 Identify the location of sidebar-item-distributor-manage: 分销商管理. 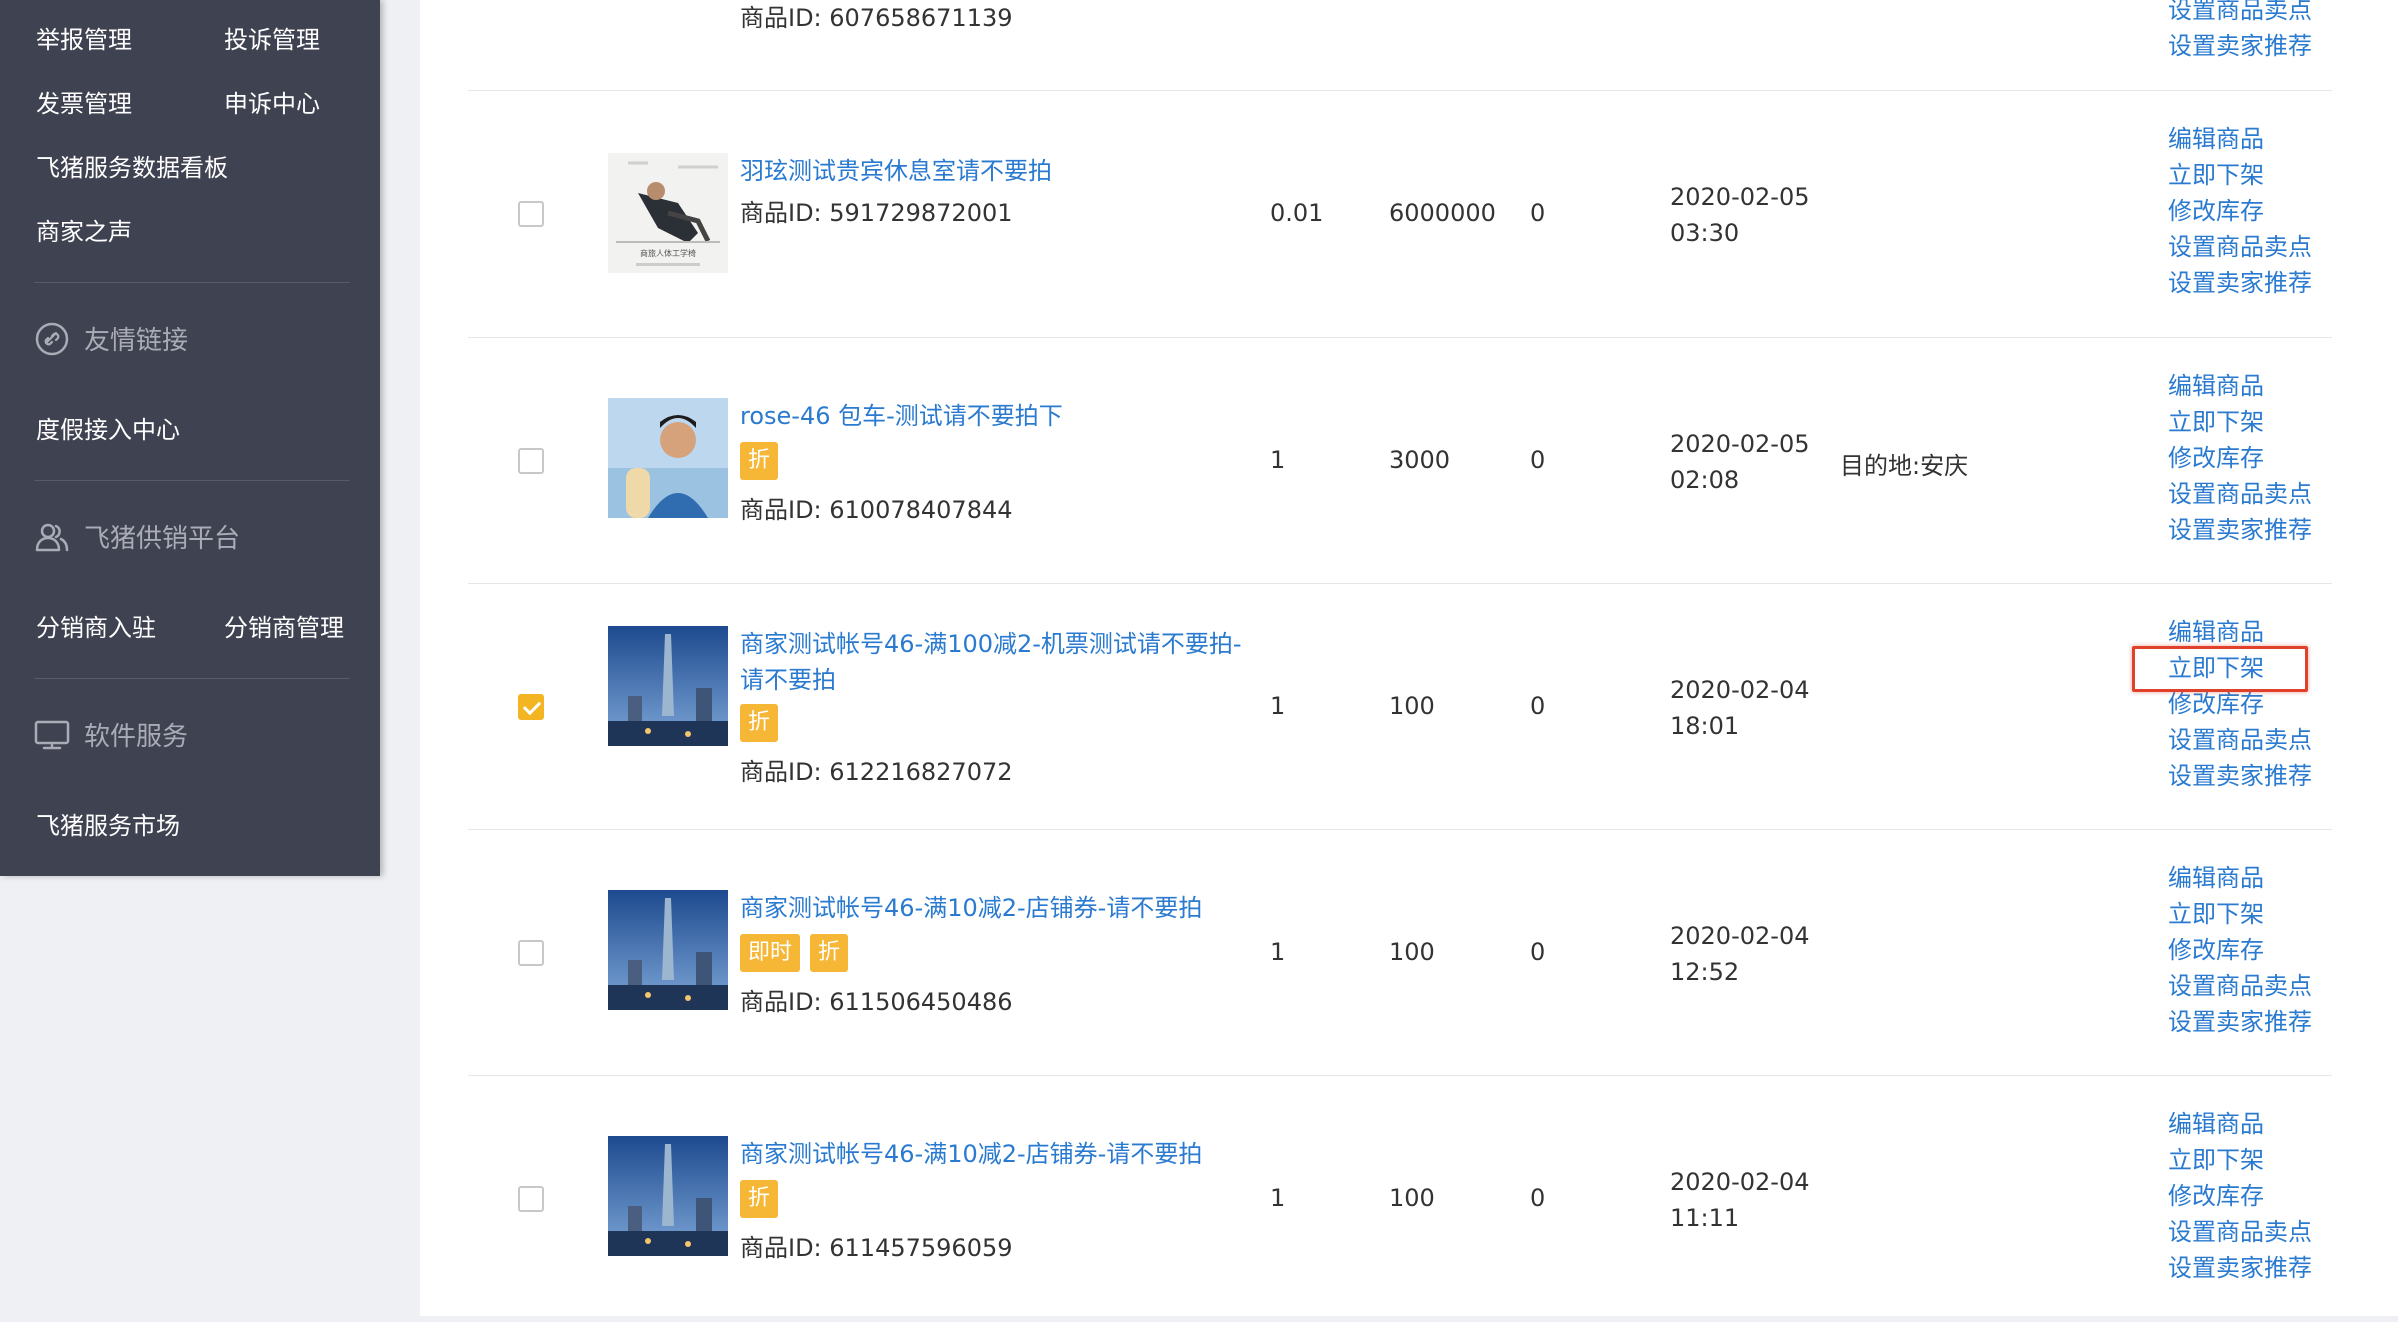
(284, 625).